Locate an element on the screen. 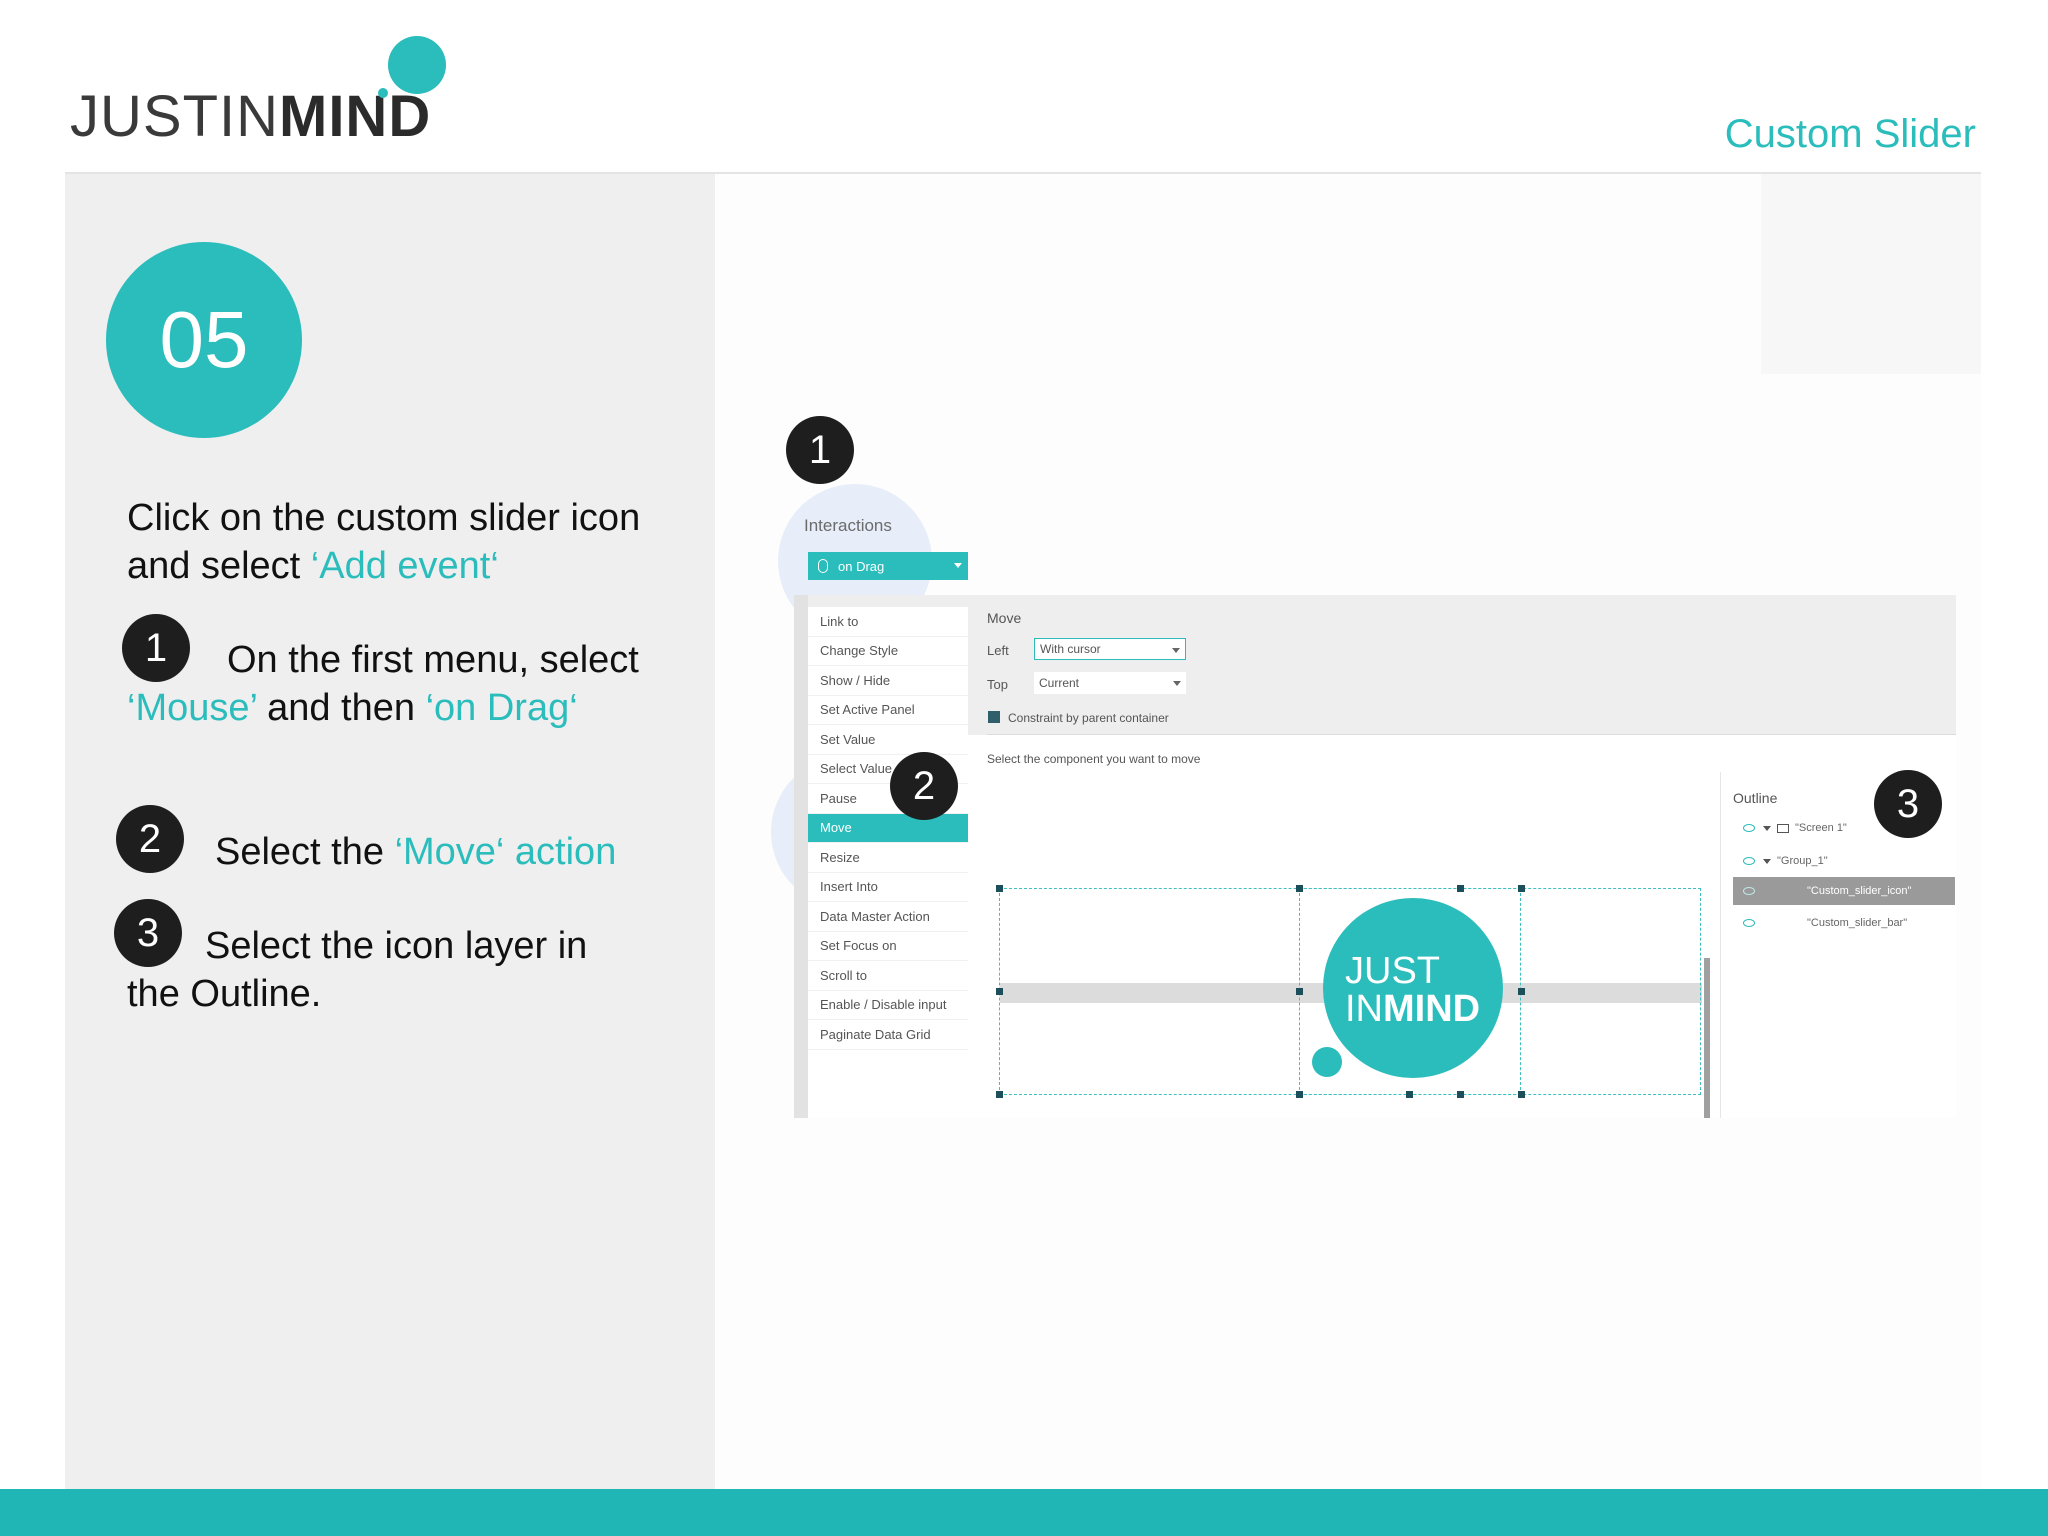 The height and width of the screenshot is (1536, 2048). action-item-change-style: Change Style is located at coordinates (888, 651).